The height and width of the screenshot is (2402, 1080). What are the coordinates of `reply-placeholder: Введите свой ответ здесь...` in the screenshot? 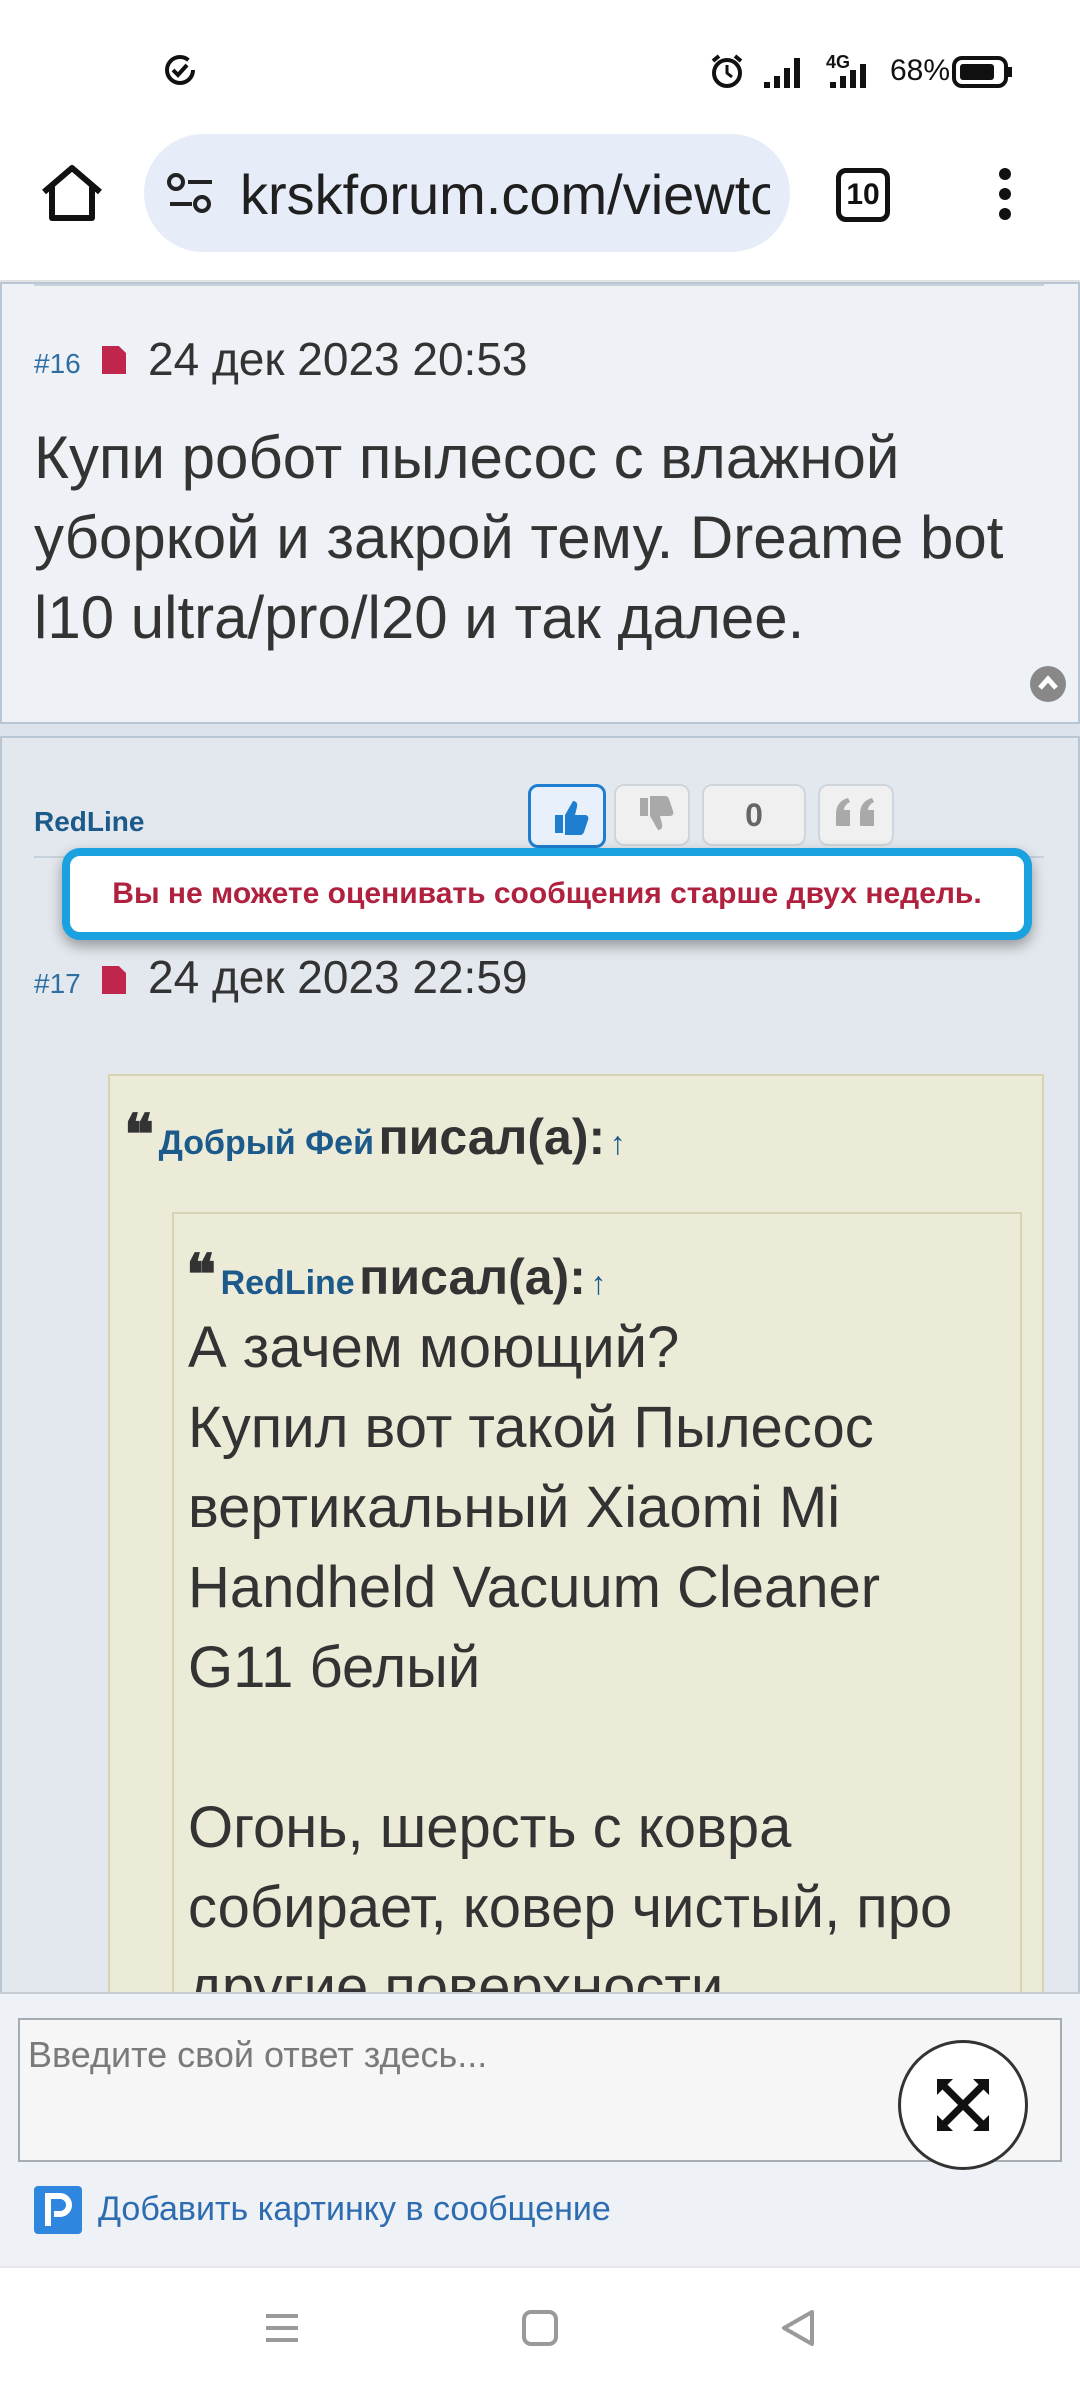 It's located at (258, 2054).